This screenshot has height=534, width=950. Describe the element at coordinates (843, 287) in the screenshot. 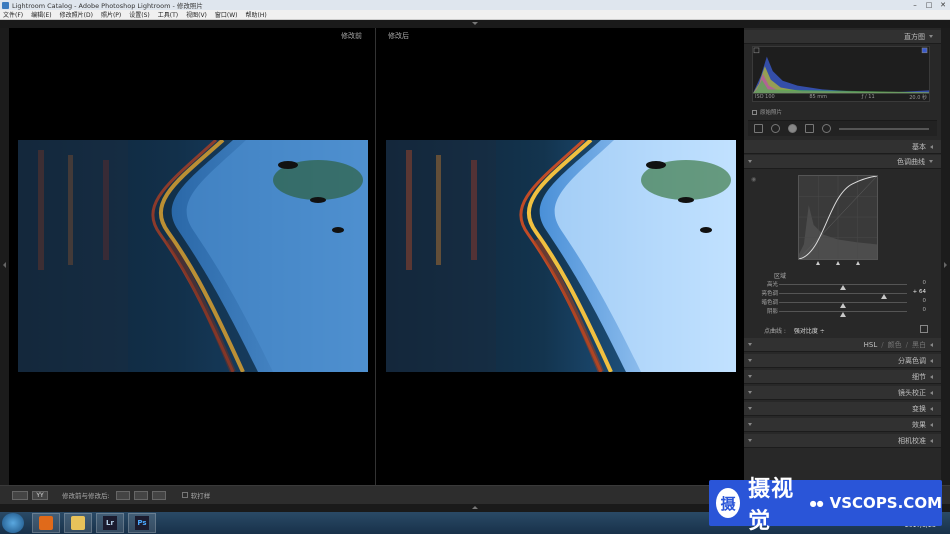

I see `highlights-track` at that location.